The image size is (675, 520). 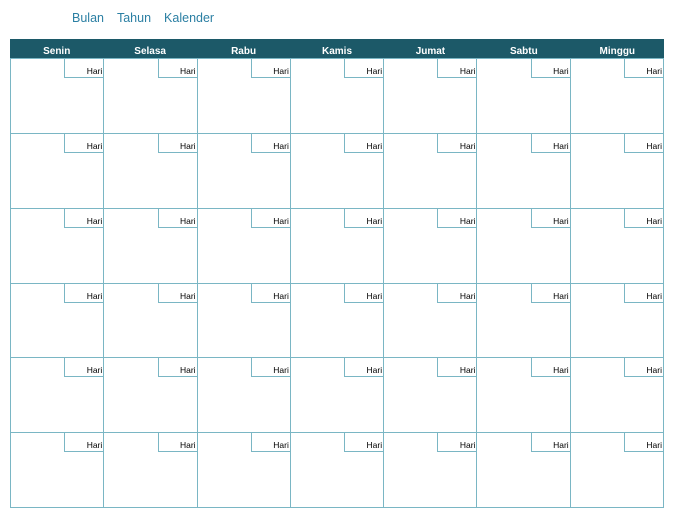 What do you see at coordinates (88, 18) in the screenshot?
I see `title-month: Bulan` at bounding box center [88, 18].